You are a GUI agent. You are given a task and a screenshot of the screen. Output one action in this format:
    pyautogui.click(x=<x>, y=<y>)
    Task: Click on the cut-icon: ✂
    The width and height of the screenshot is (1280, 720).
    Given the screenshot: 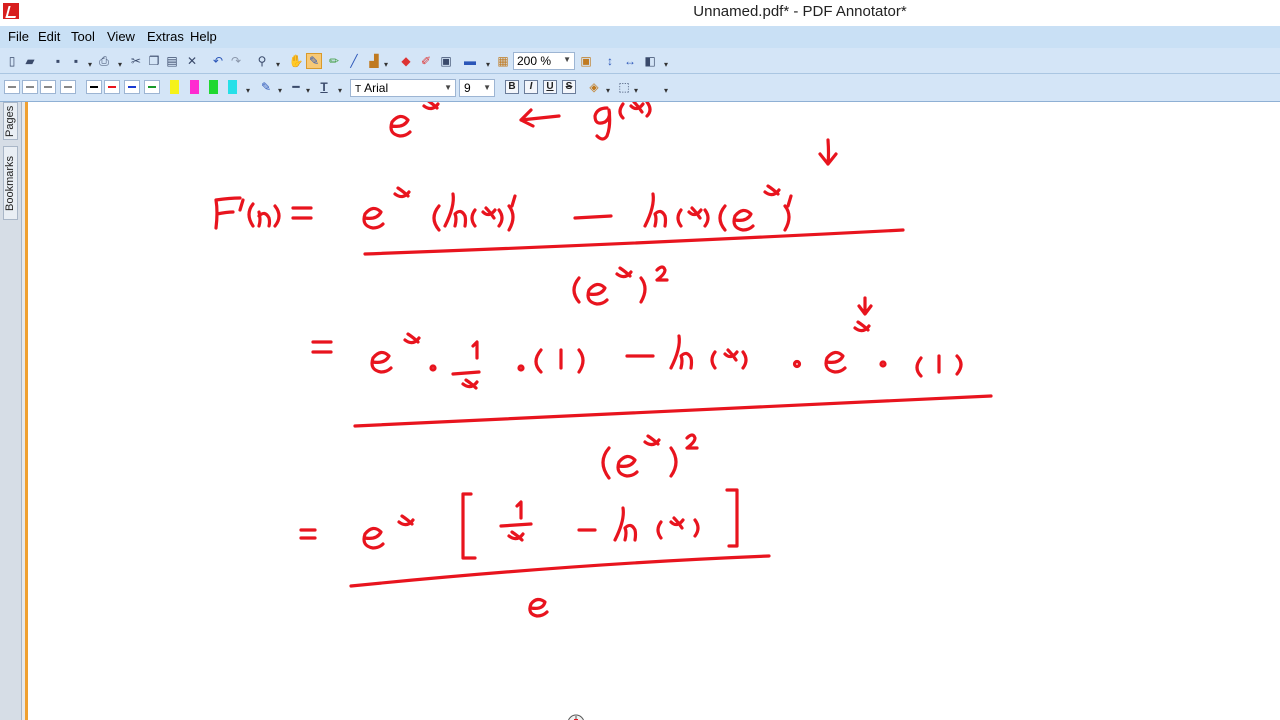 What is the action you would take?
    pyautogui.click(x=136, y=61)
    